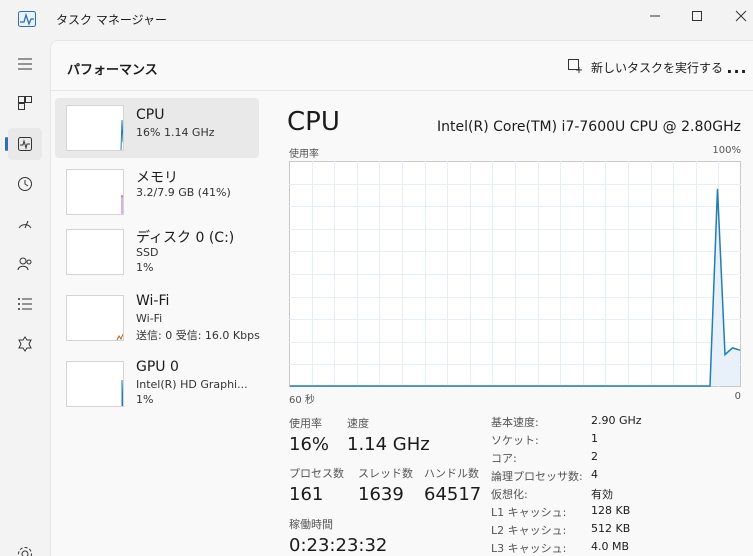 The height and width of the screenshot is (556, 753). I want to click on graph-axis-left: 60 秒, so click(302, 400).